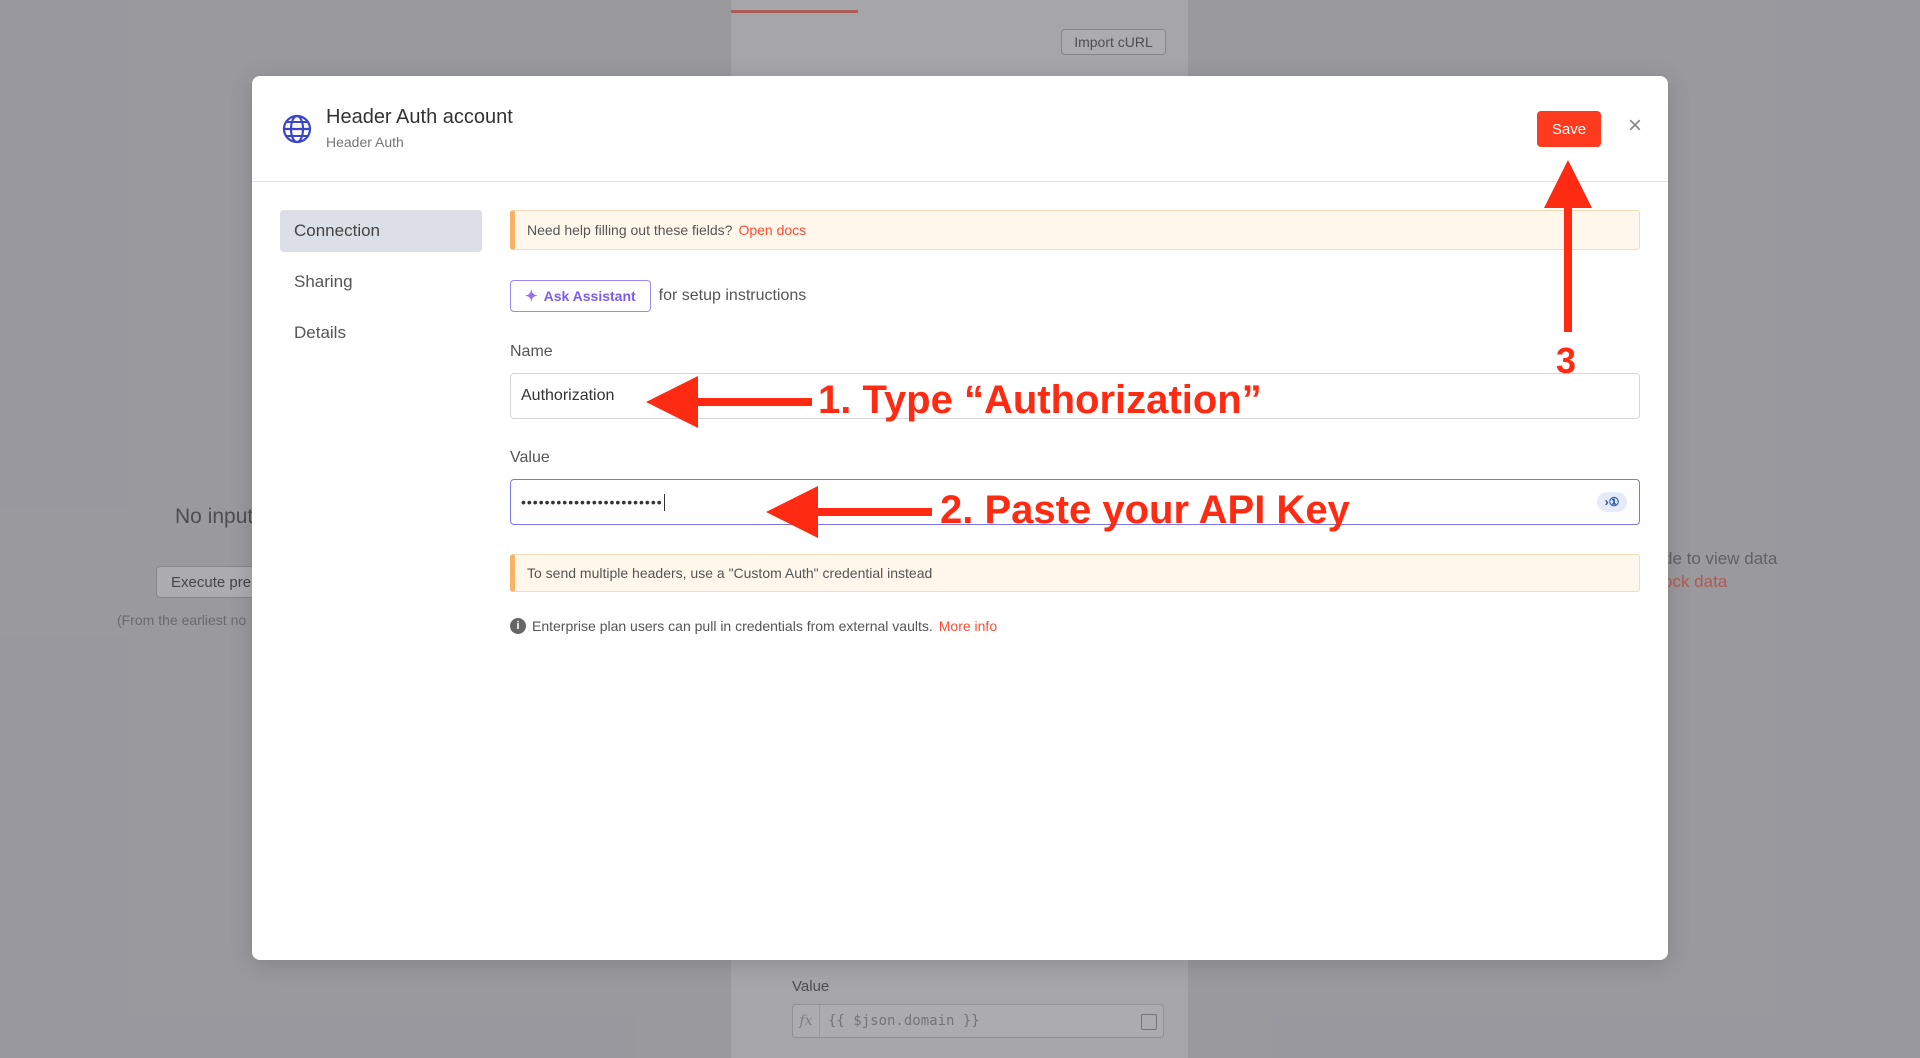  What do you see at coordinates (732, 295) in the screenshot?
I see `assistant-suffix: for setup instructions` at bounding box center [732, 295].